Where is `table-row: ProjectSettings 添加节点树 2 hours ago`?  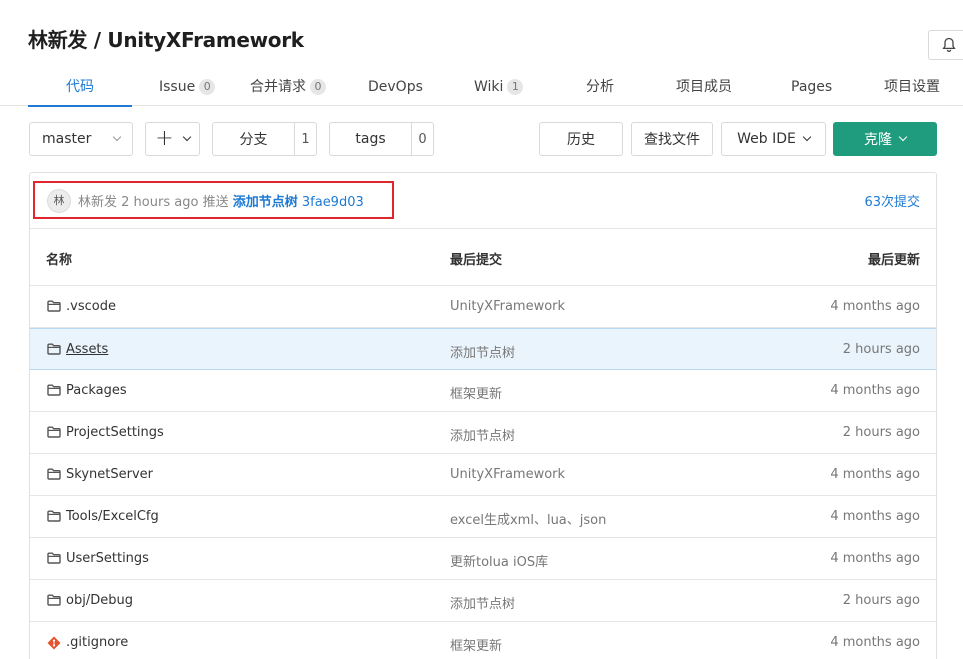
table-row: ProjectSettings 添加节点树 2 hours ago is located at coordinates (483, 433).